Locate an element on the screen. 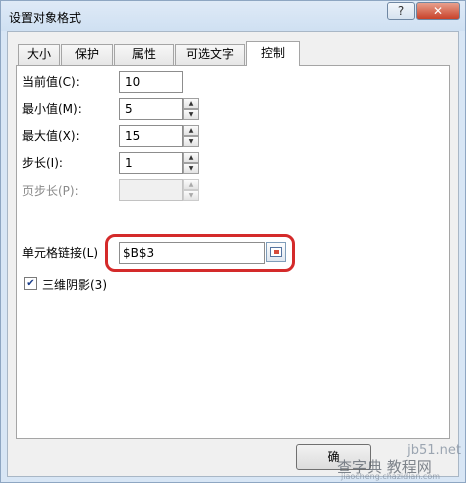  current-value-input: 10 is located at coordinates (151, 82).